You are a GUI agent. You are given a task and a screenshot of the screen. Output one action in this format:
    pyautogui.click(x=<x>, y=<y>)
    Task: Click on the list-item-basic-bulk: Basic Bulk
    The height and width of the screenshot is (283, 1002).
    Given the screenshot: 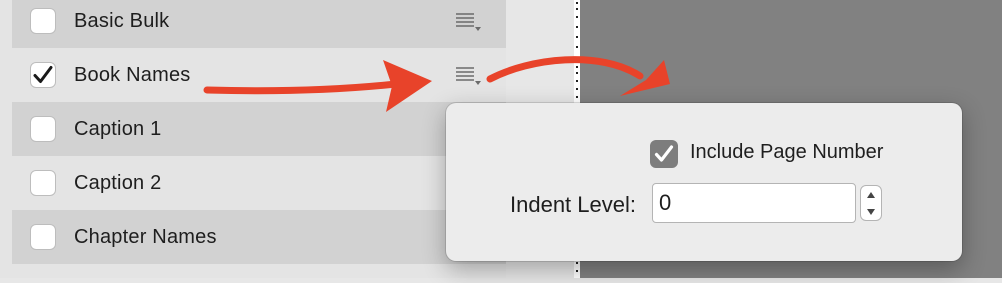 What is the action you would take?
    pyautogui.click(x=259, y=24)
    